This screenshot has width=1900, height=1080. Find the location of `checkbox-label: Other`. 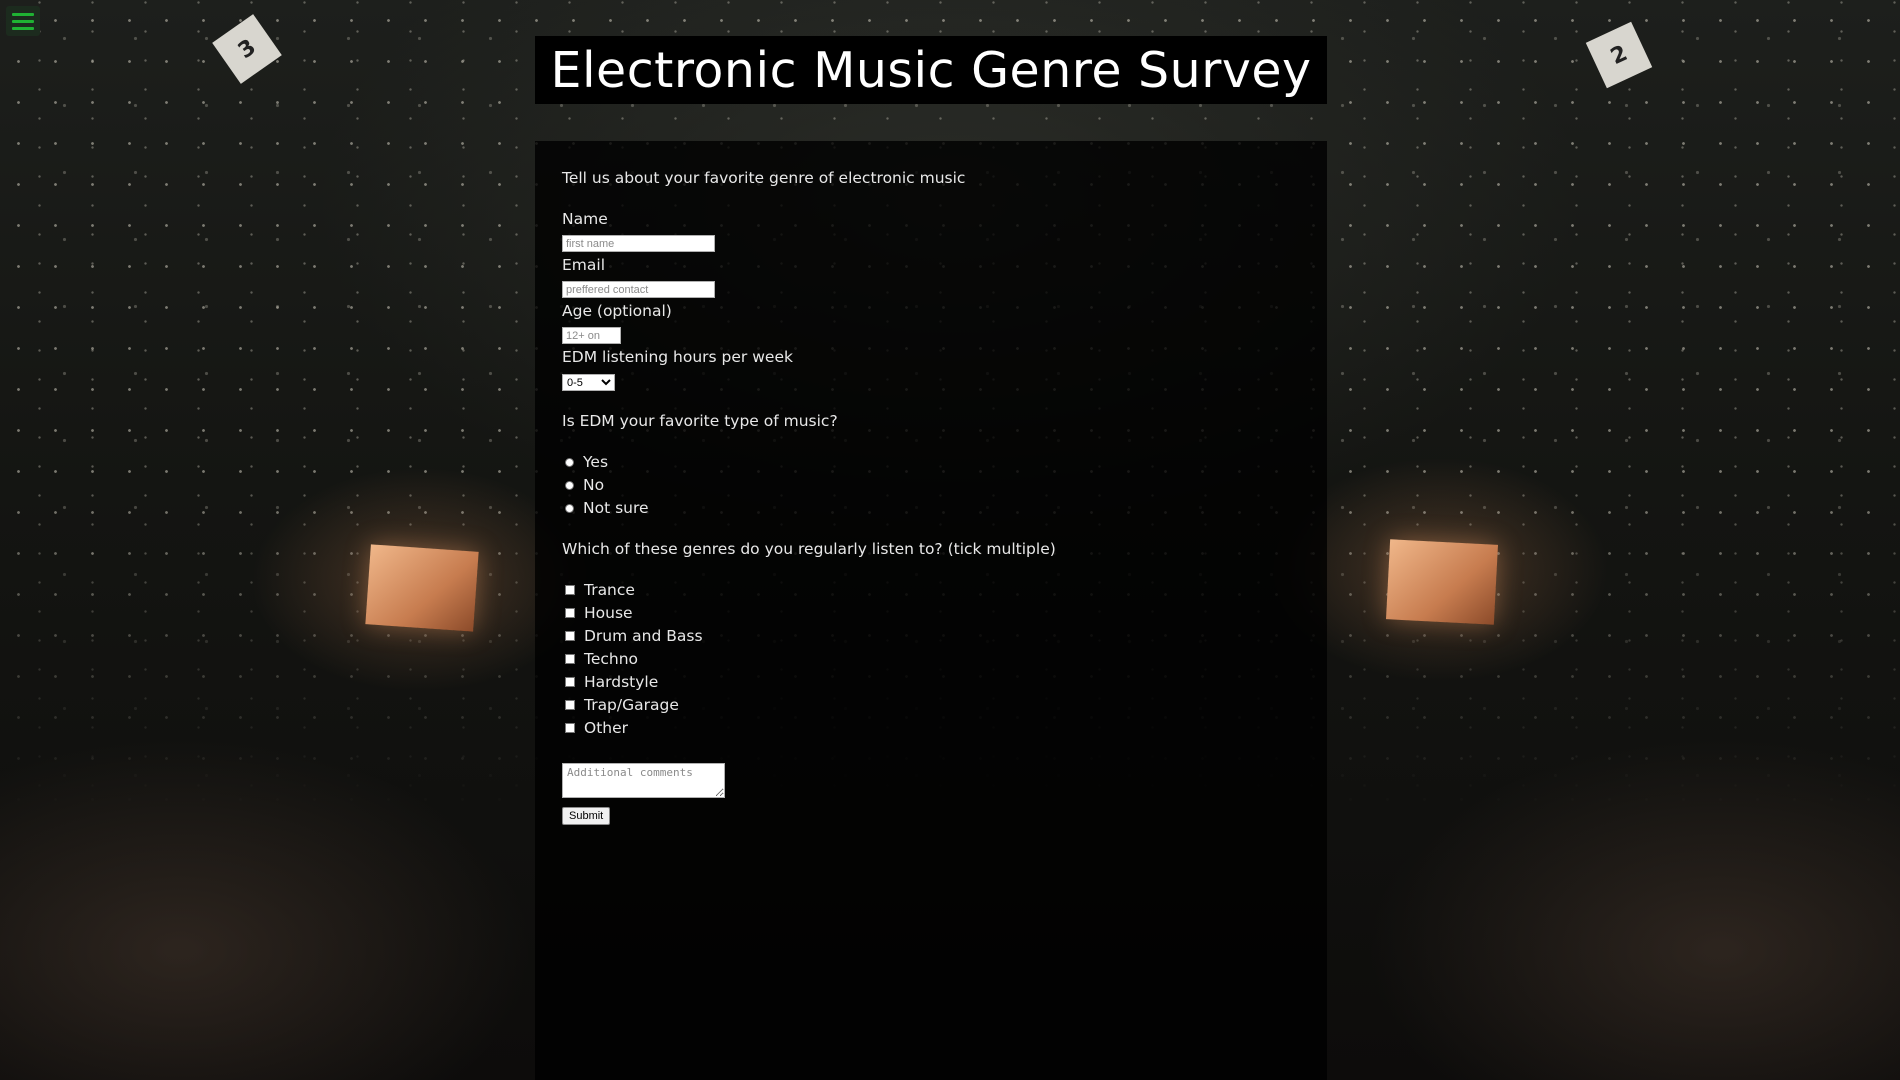

checkbox-label: Other is located at coordinates (606, 728).